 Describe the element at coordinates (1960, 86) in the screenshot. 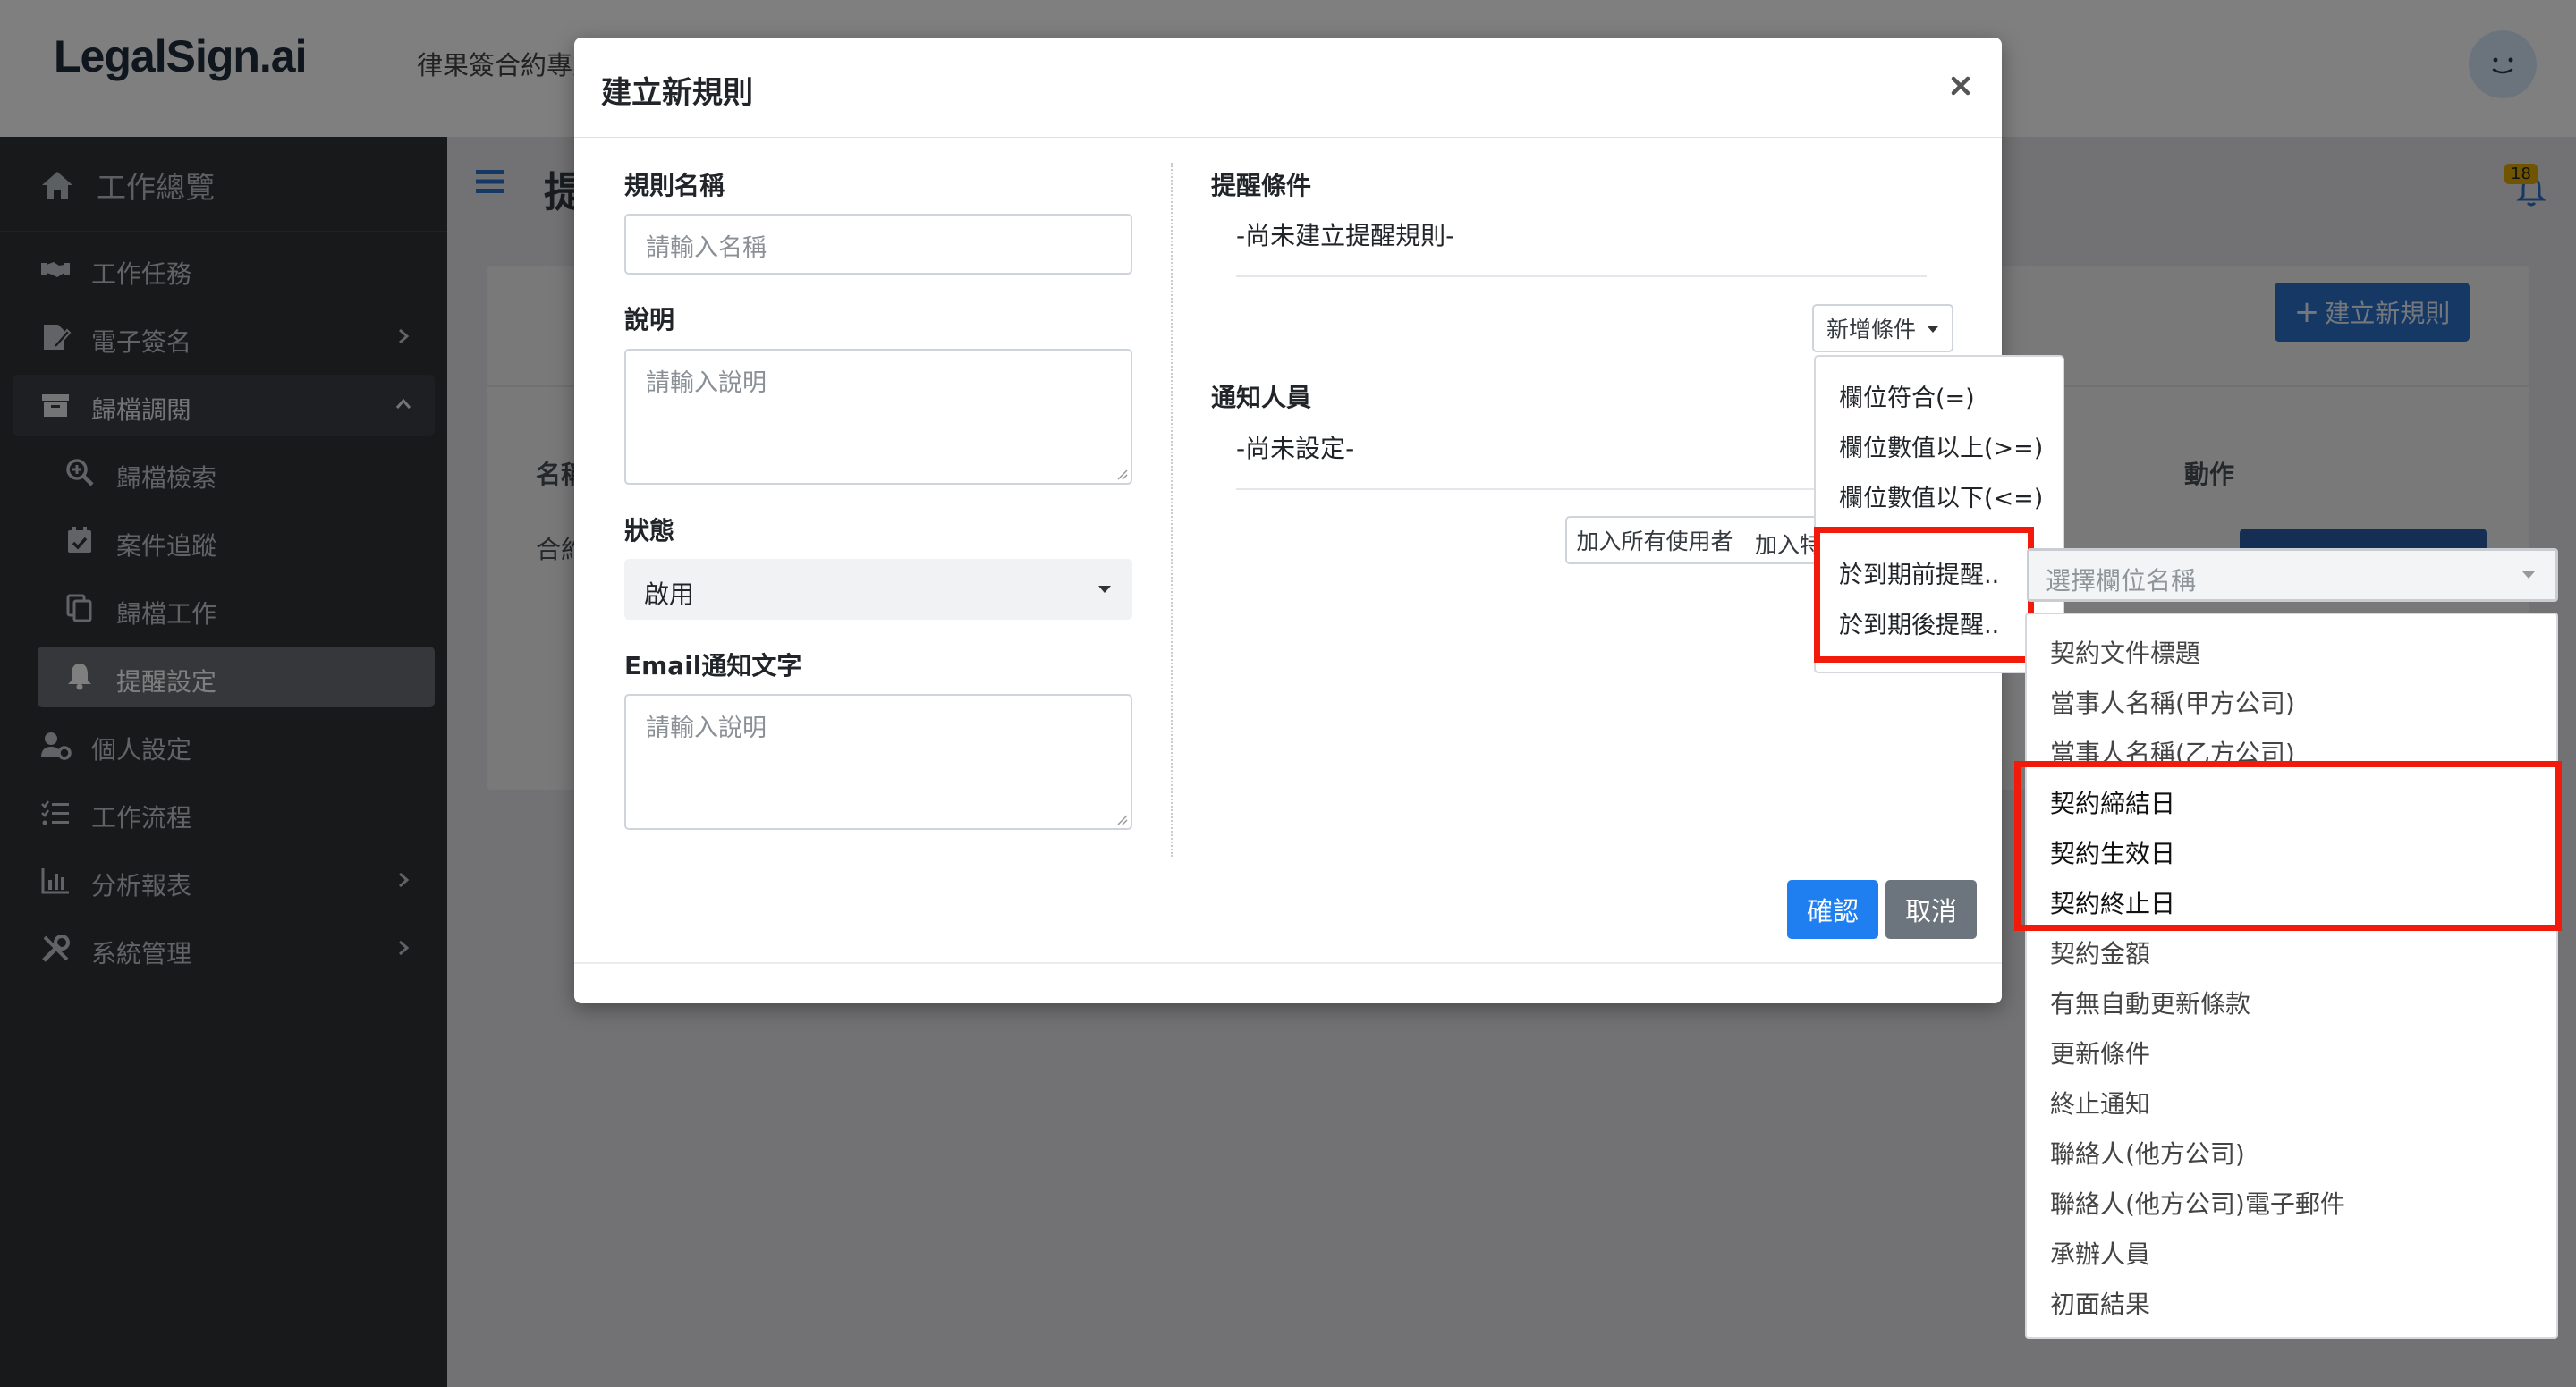

I see `close-icon` at that location.